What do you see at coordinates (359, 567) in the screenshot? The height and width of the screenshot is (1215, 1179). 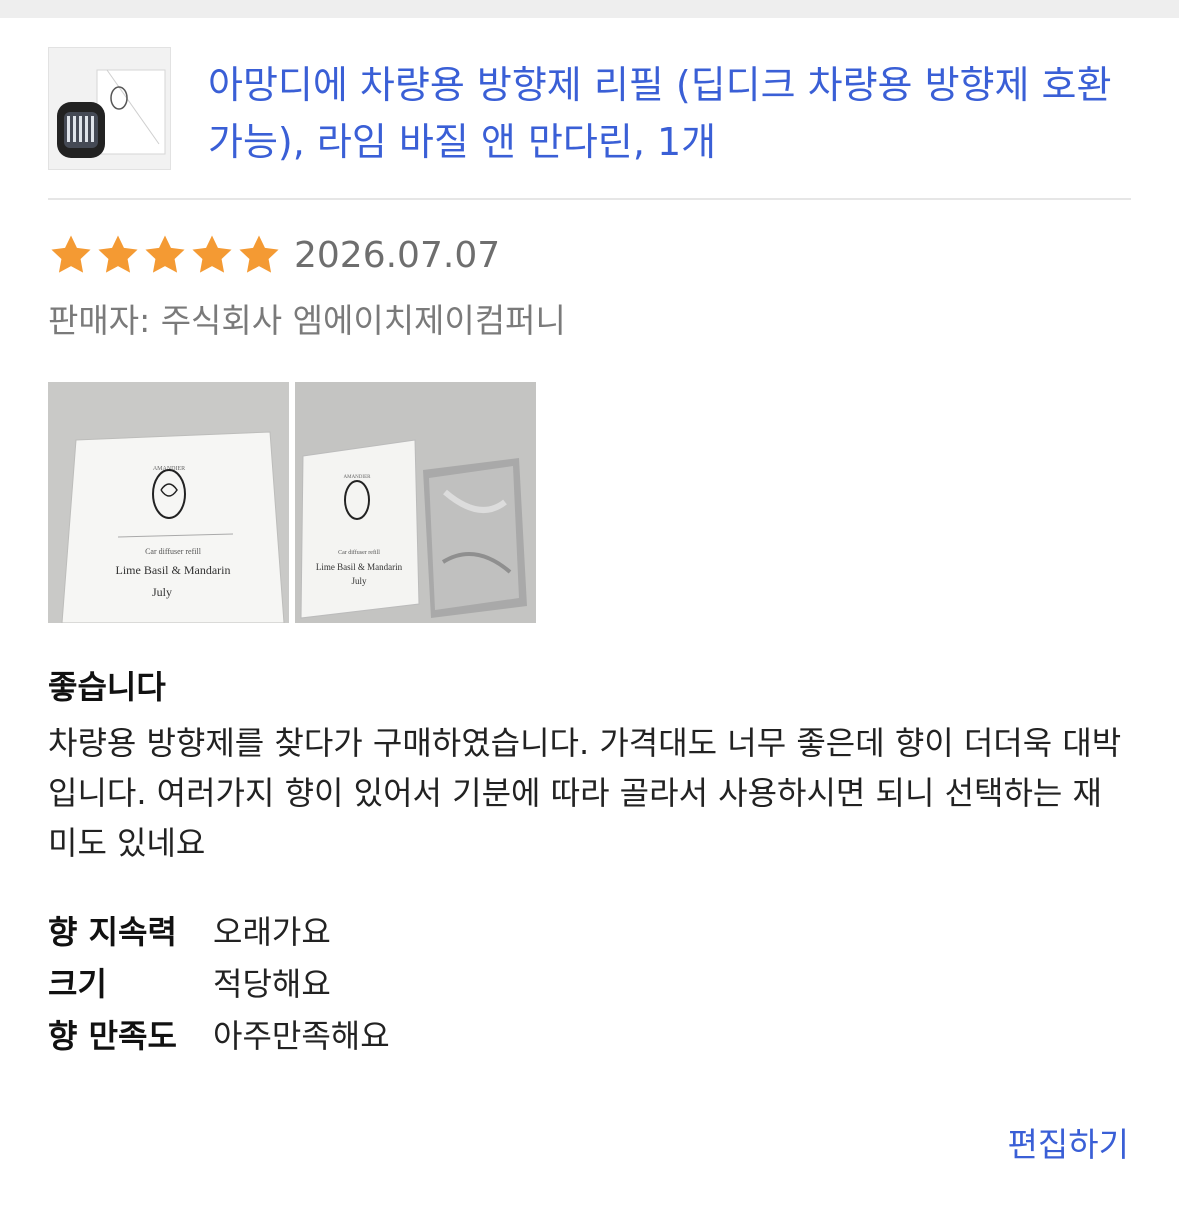 I see `photo-2-line2: Lime Basil & Mandarin` at bounding box center [359, 567].